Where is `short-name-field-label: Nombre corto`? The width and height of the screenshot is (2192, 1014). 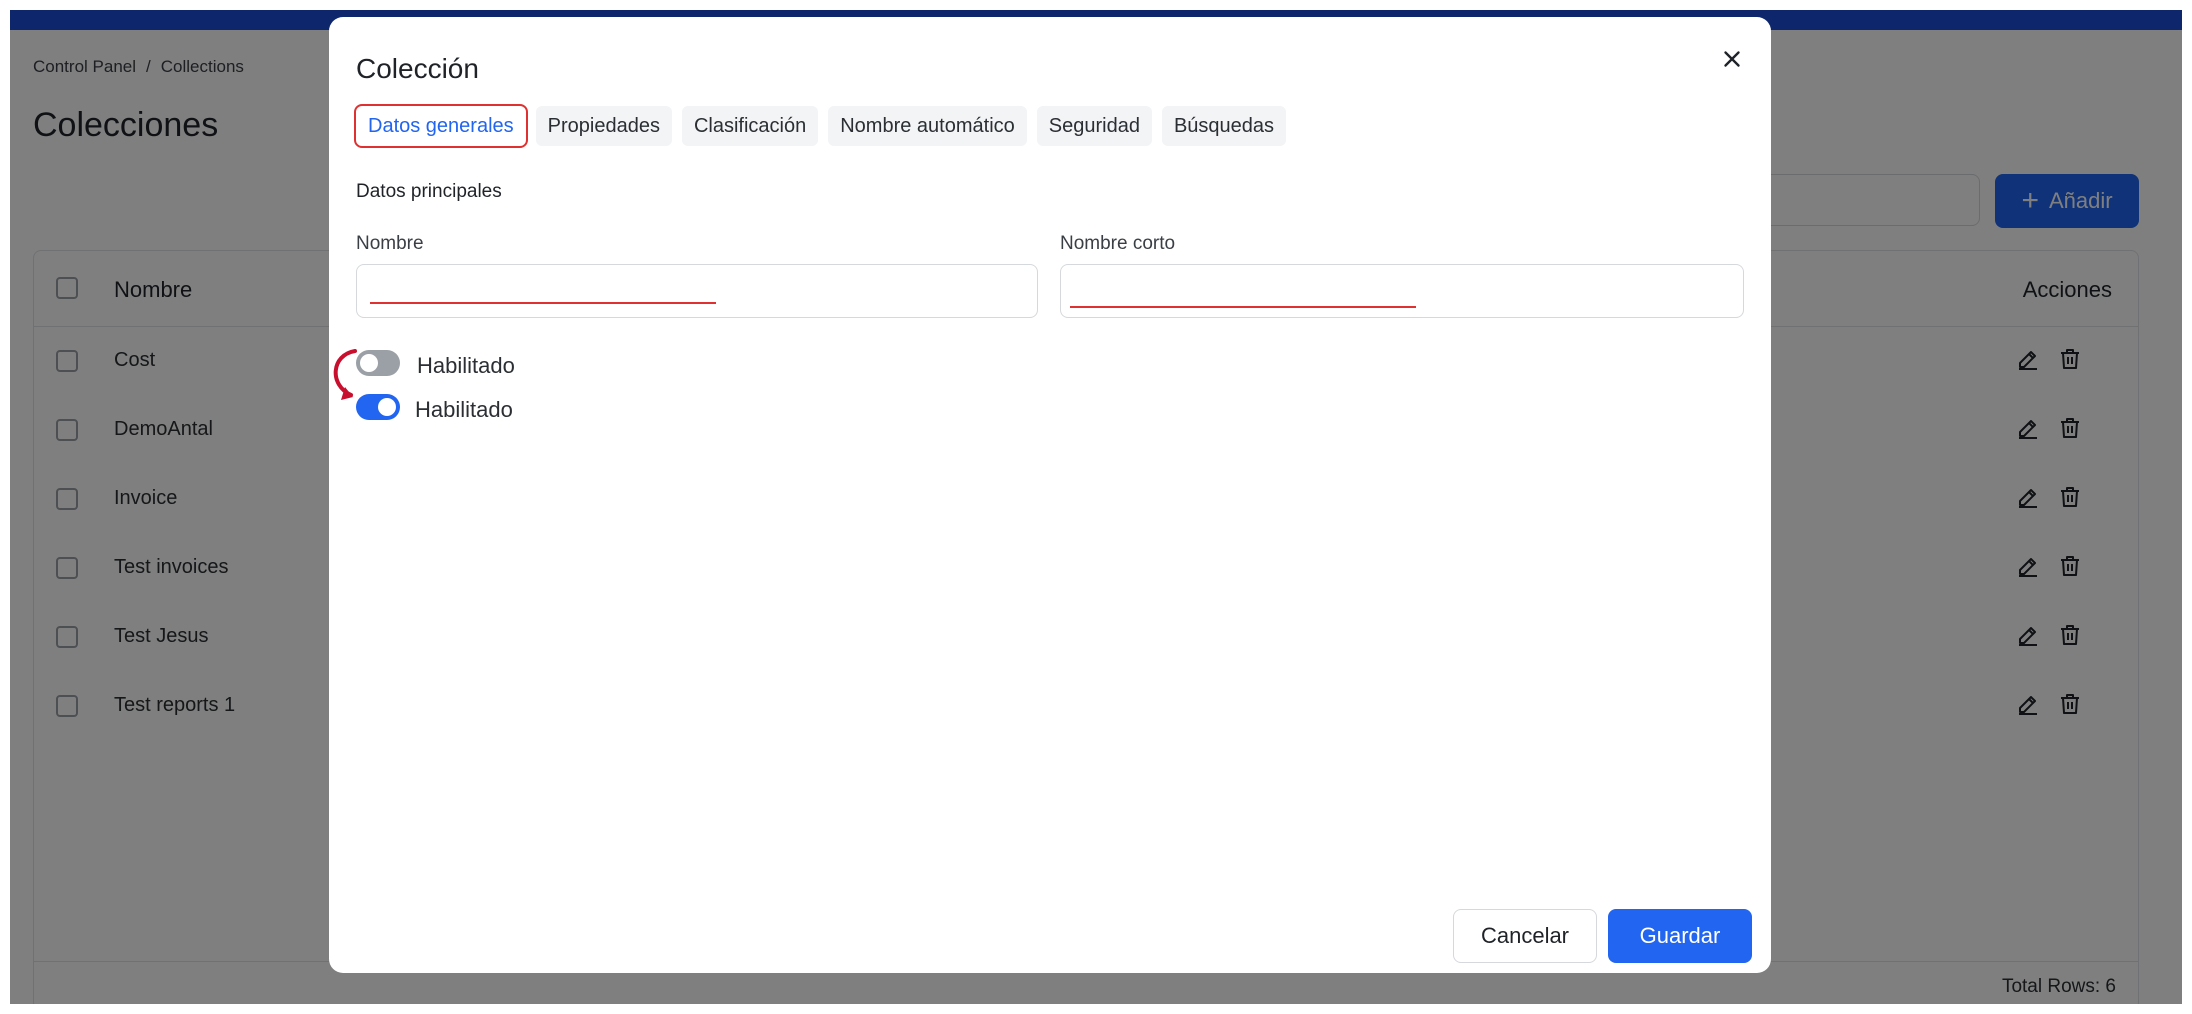
short-name-field-label: Nombre corto is located at coordinates (1118, 243).